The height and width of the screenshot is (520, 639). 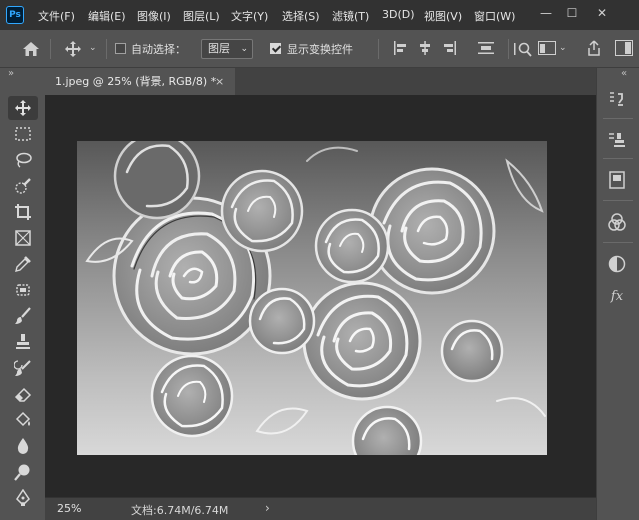 I want to click on paint-bucket-tool, so click(x=23, y=420).